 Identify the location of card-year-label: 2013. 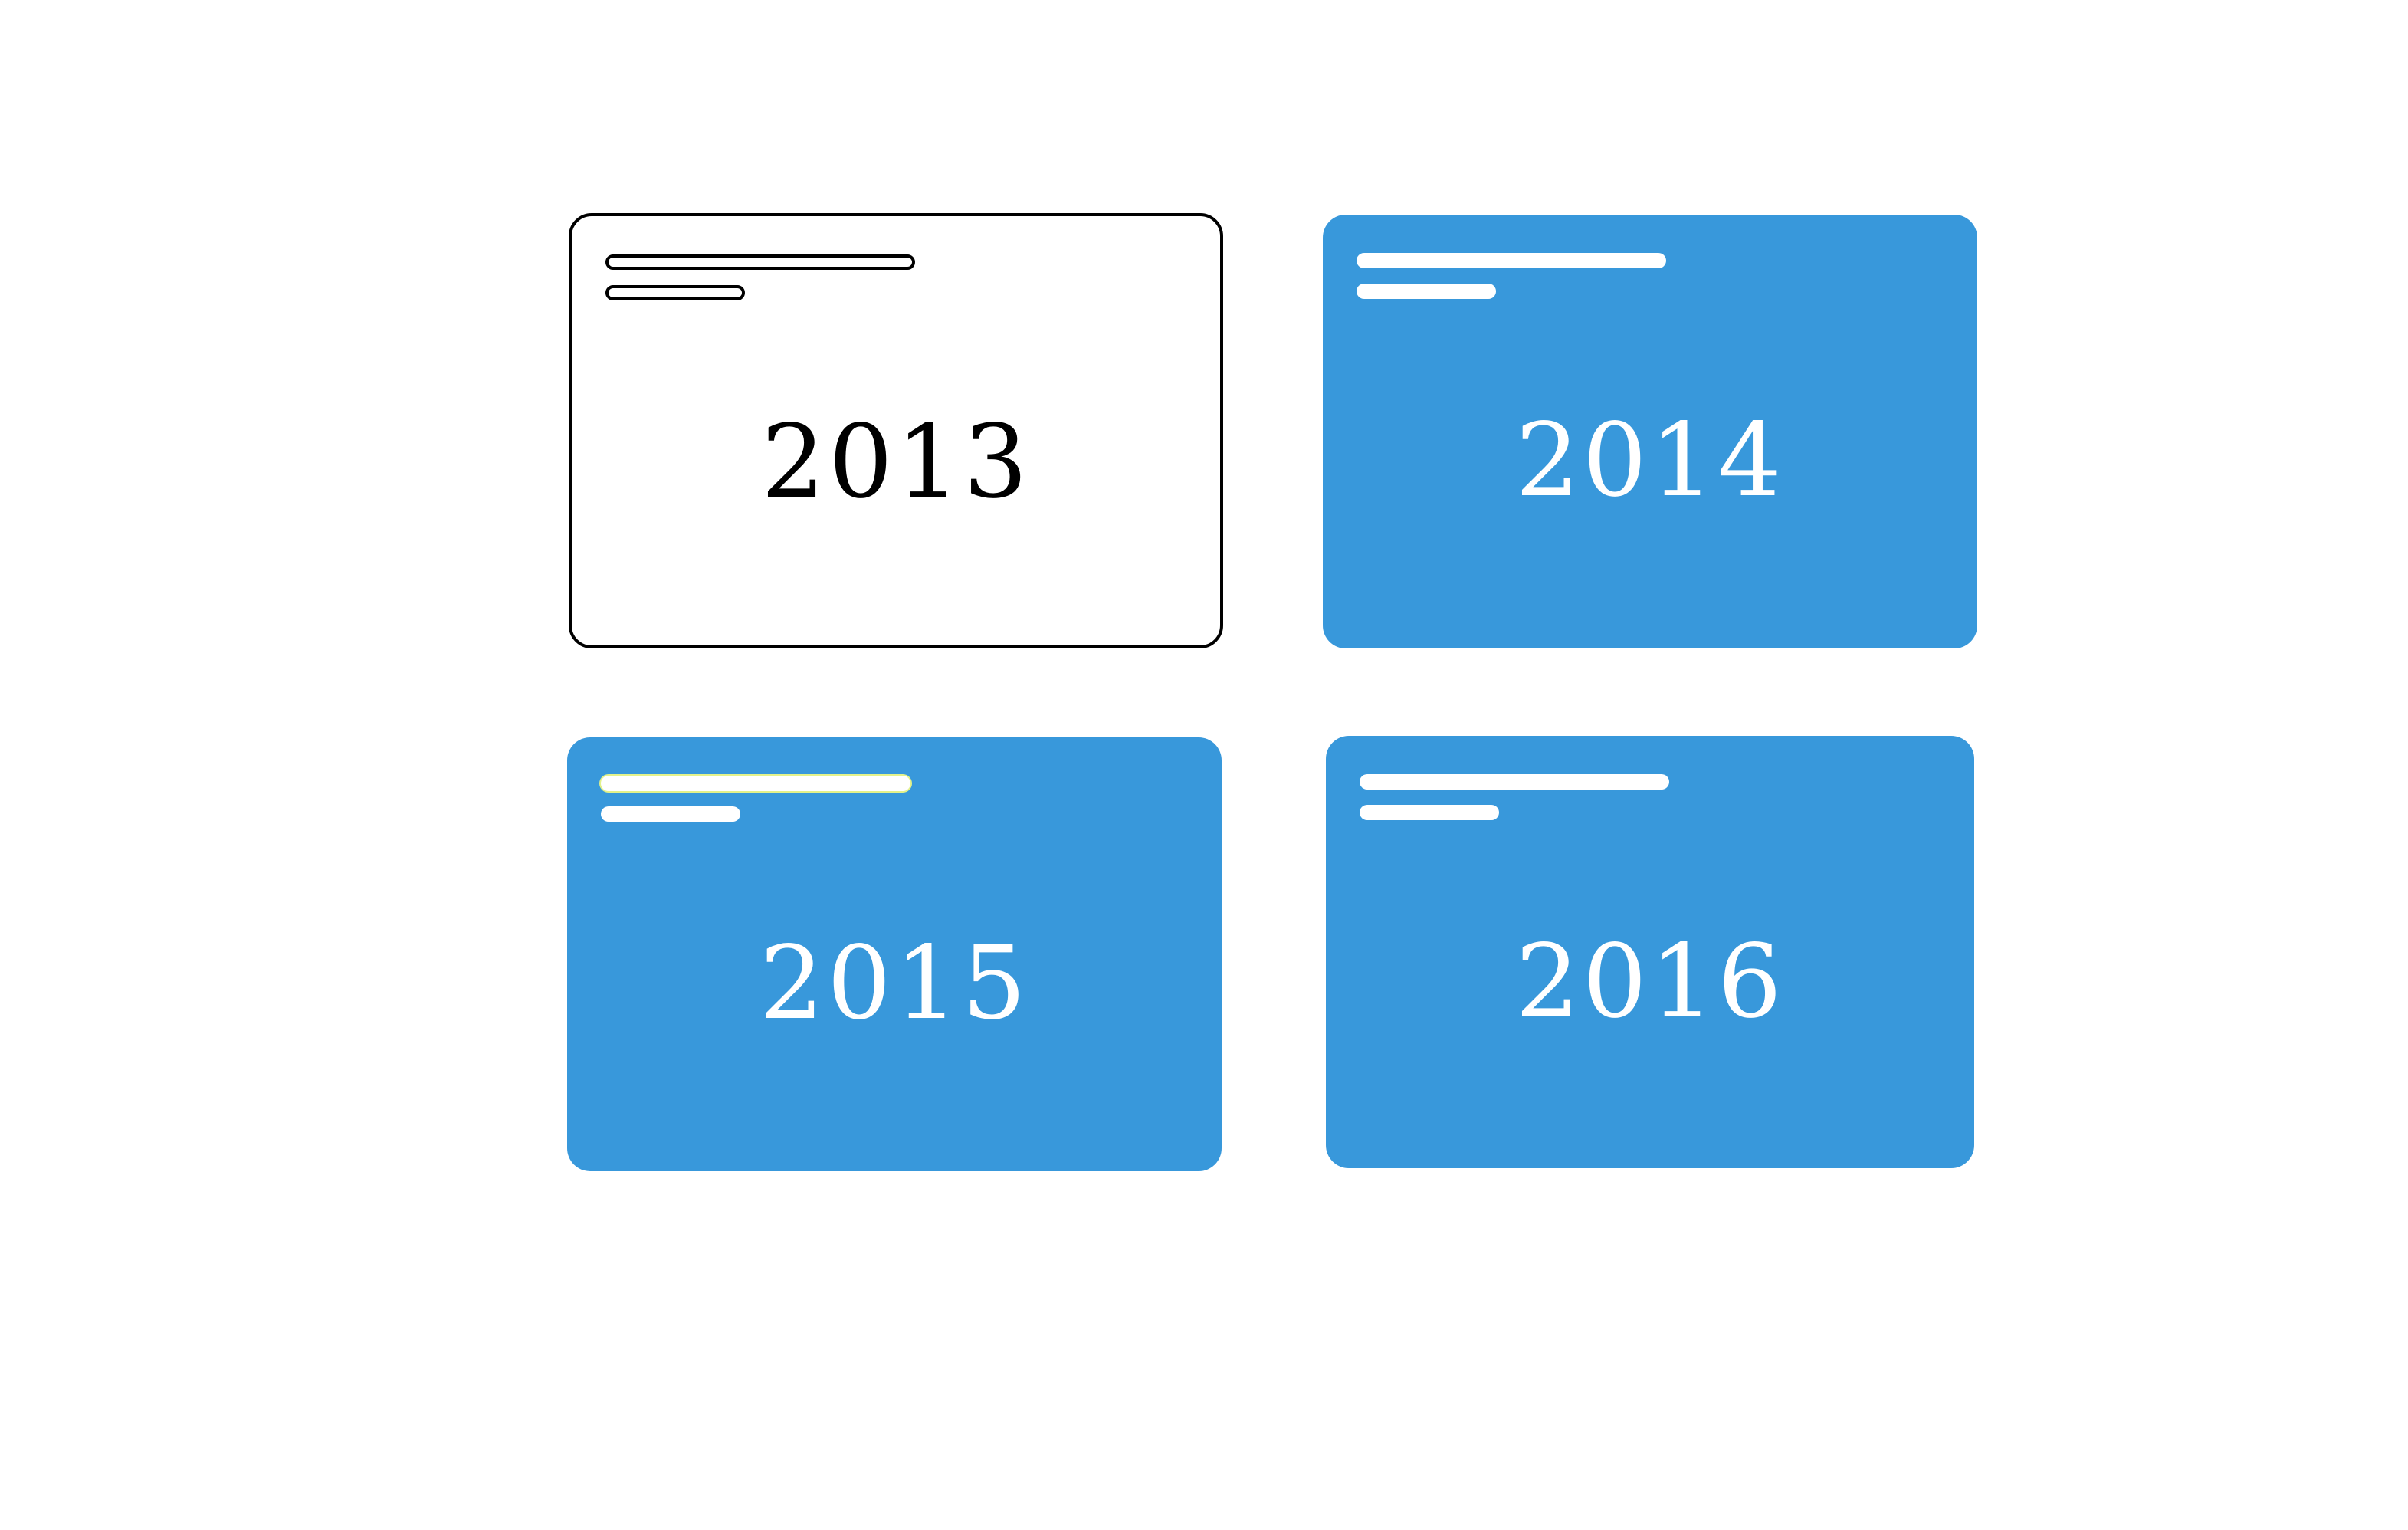
(896, 462).